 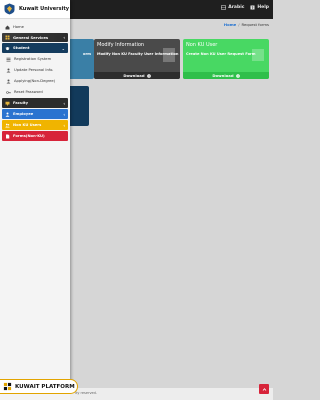 What do you see at coordinates (7, 48) in the screenshot?
I see `graduation-cap-icon` at bounding box center [7, 48].